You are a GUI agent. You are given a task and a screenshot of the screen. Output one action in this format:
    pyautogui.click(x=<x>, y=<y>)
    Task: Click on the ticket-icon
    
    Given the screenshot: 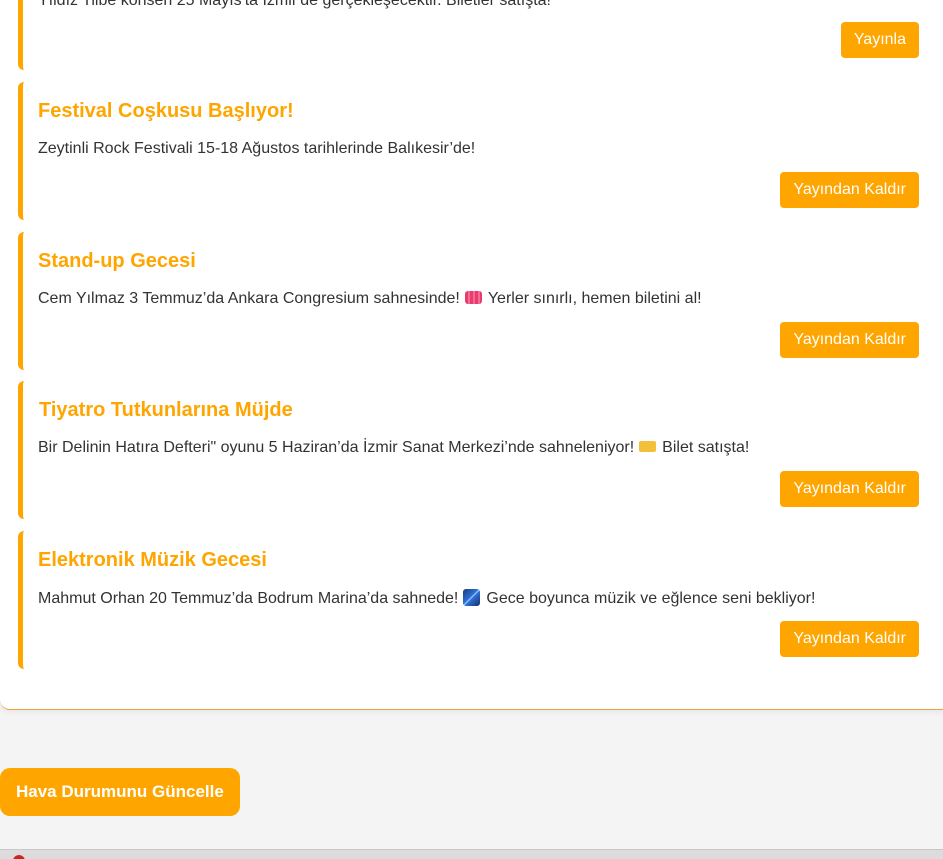 What is the action you would take?
    pyautogui.click(x=473, y=297)
    